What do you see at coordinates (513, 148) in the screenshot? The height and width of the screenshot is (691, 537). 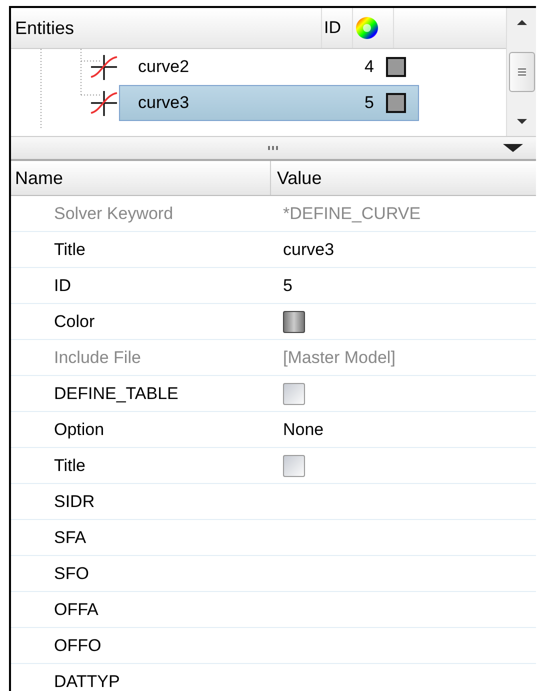 I see `dropdown-arrow-icon` at bounding box center [513, 148].